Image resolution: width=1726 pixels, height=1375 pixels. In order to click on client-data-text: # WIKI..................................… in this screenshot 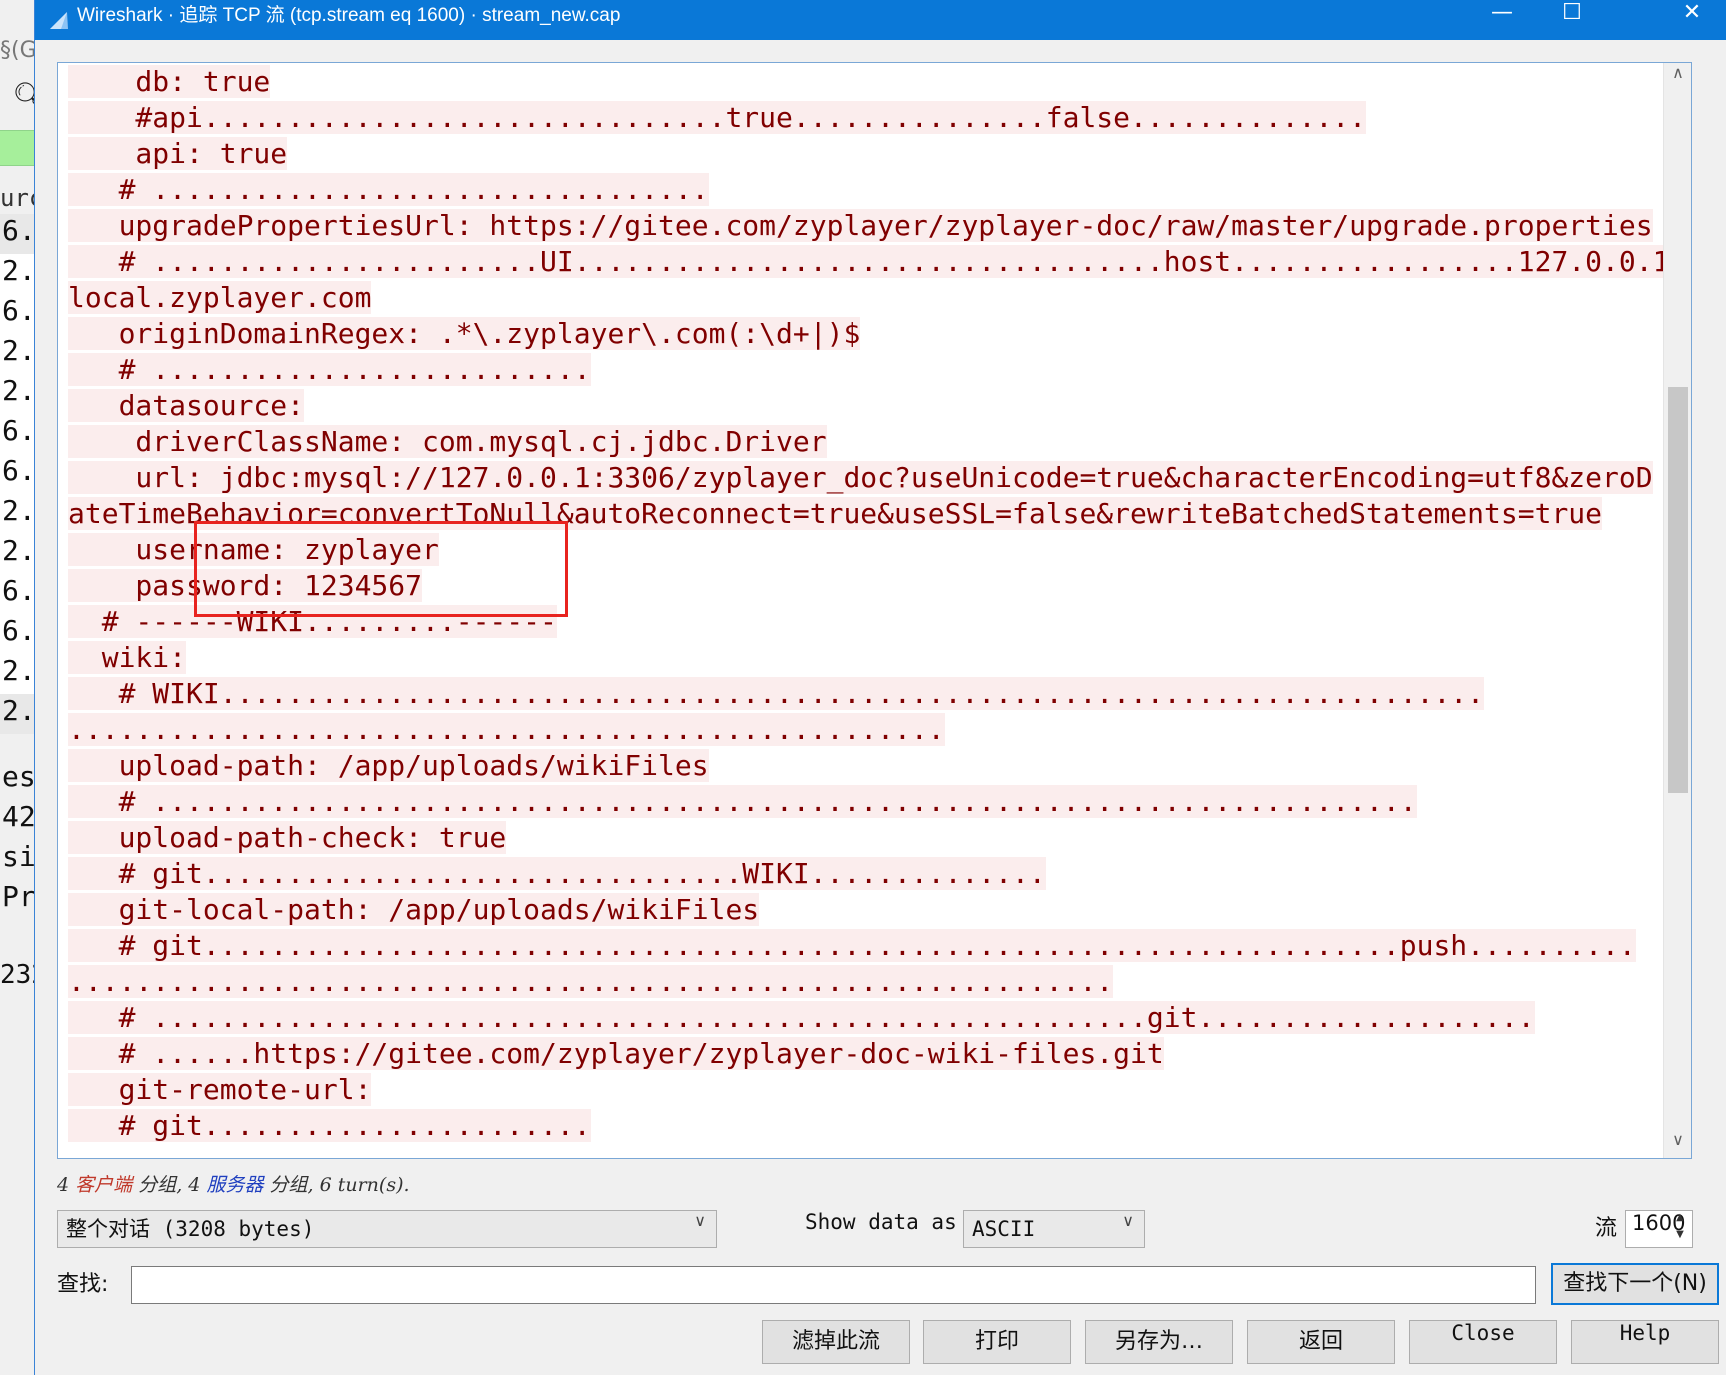, I will do `click(776, 693)`.